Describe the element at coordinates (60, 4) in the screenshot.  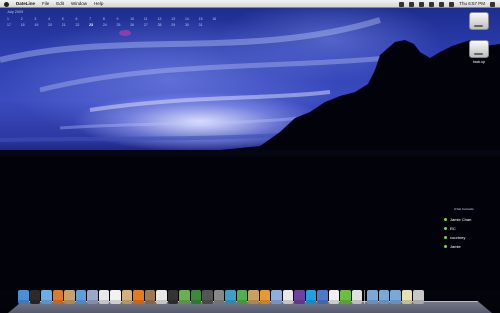
I see `menu-edit: Edit` at that location.